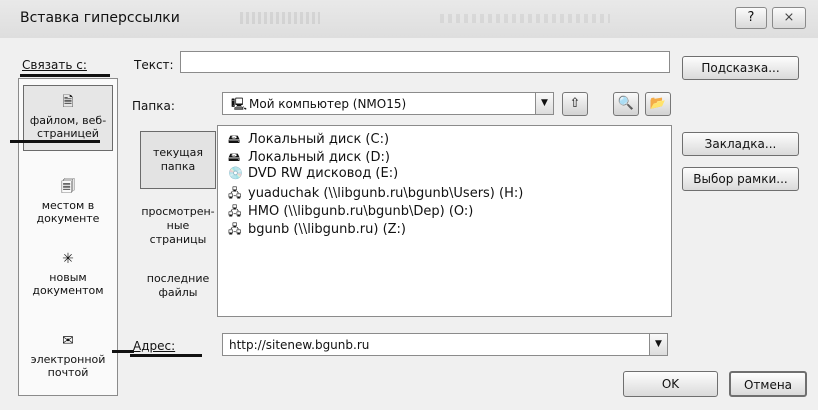 The image size is (818, 410). I want to click on folder-select: 🖳 Мой компьютер (NMO15) ▼, so click(388, 103).